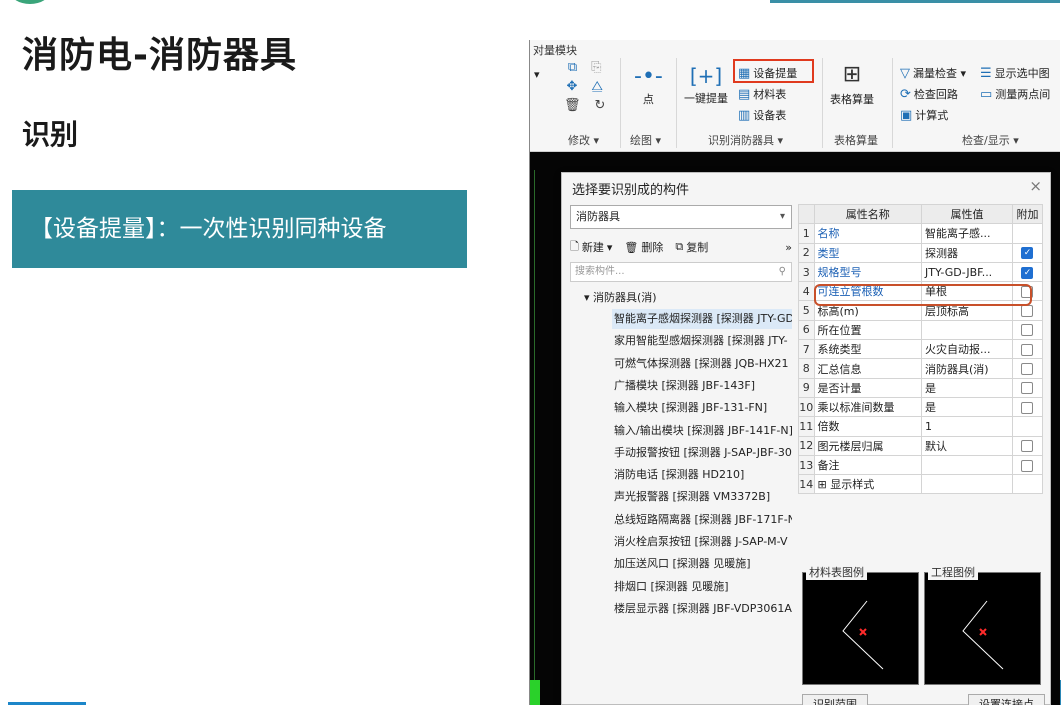 The image size is (1061, 705). I want to click on property-value: 1, so click(967, 426).